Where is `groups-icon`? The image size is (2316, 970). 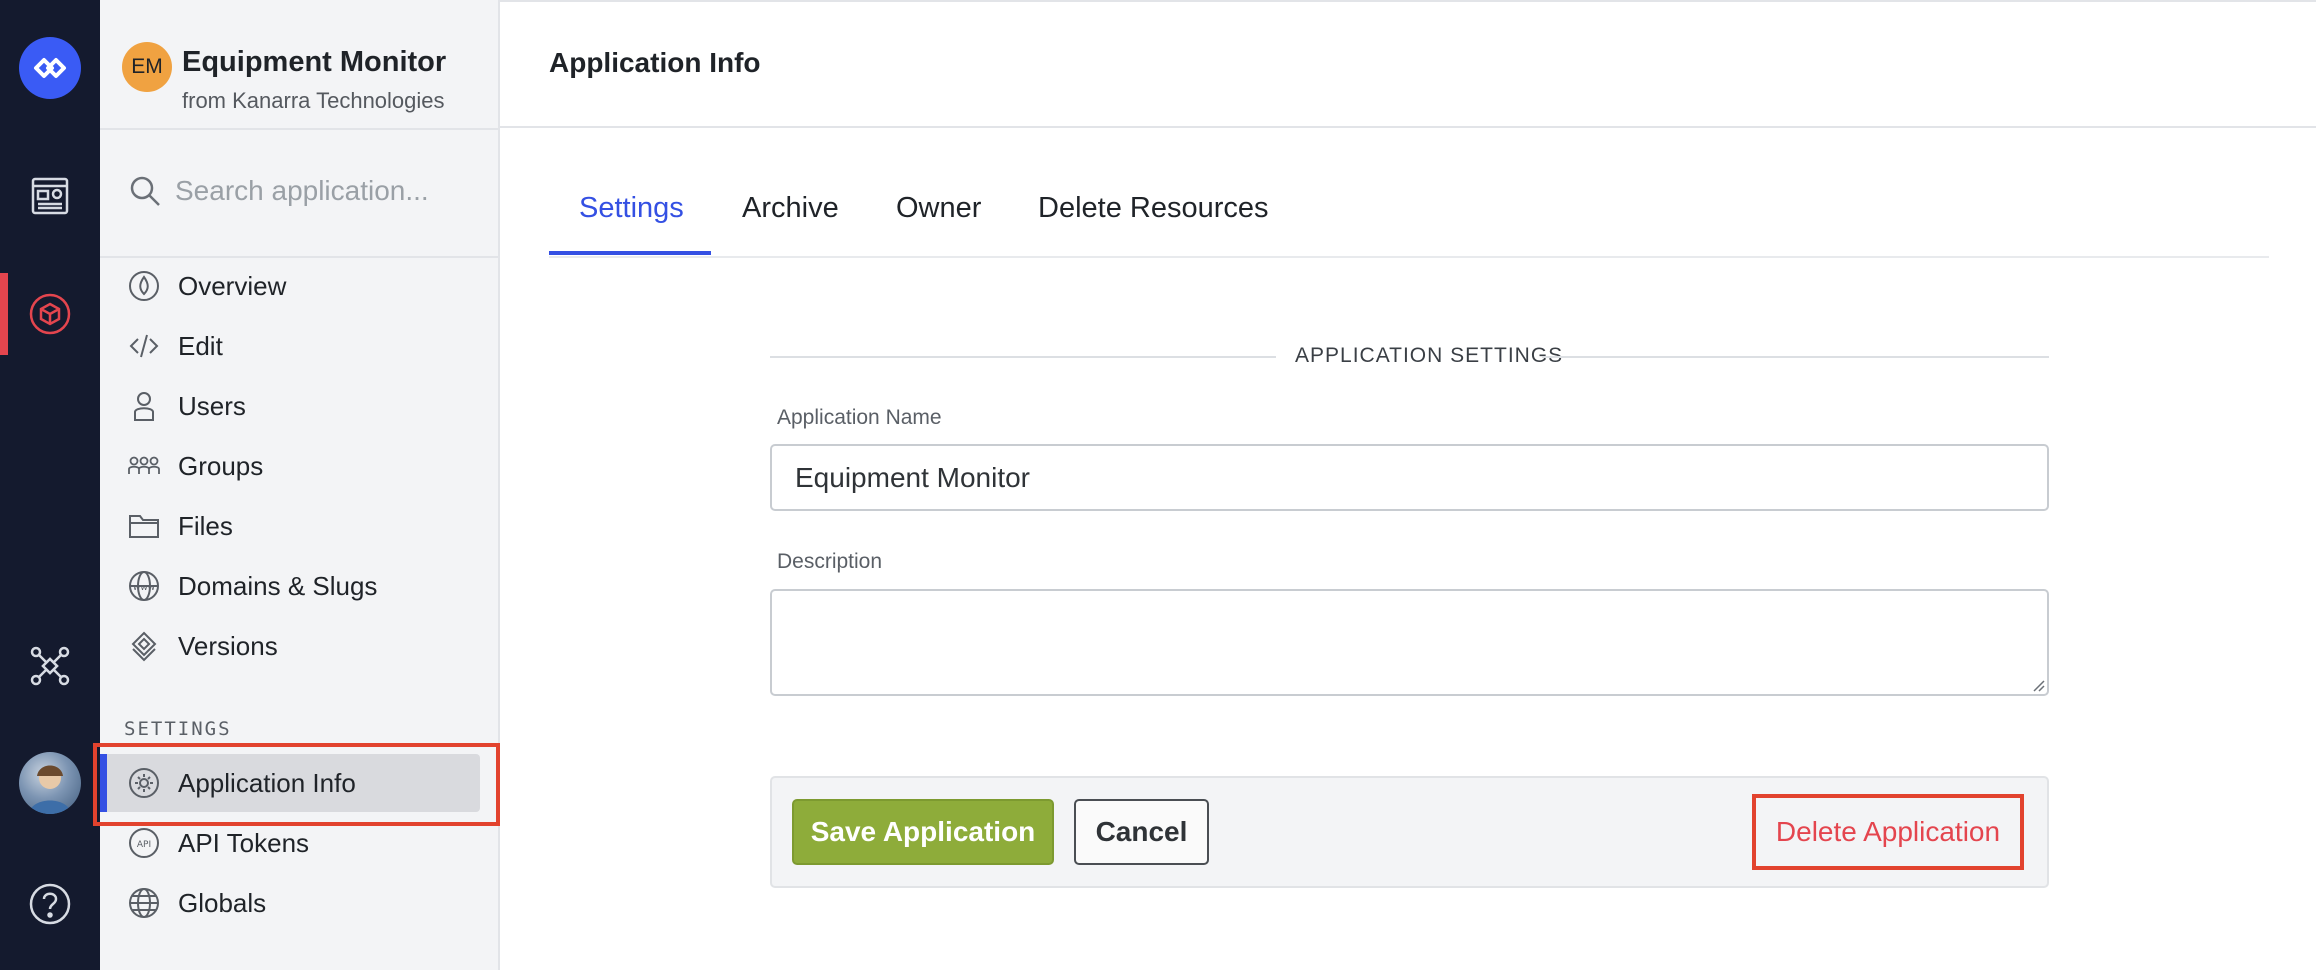
groups-icon is located at coordinates (144, 466).